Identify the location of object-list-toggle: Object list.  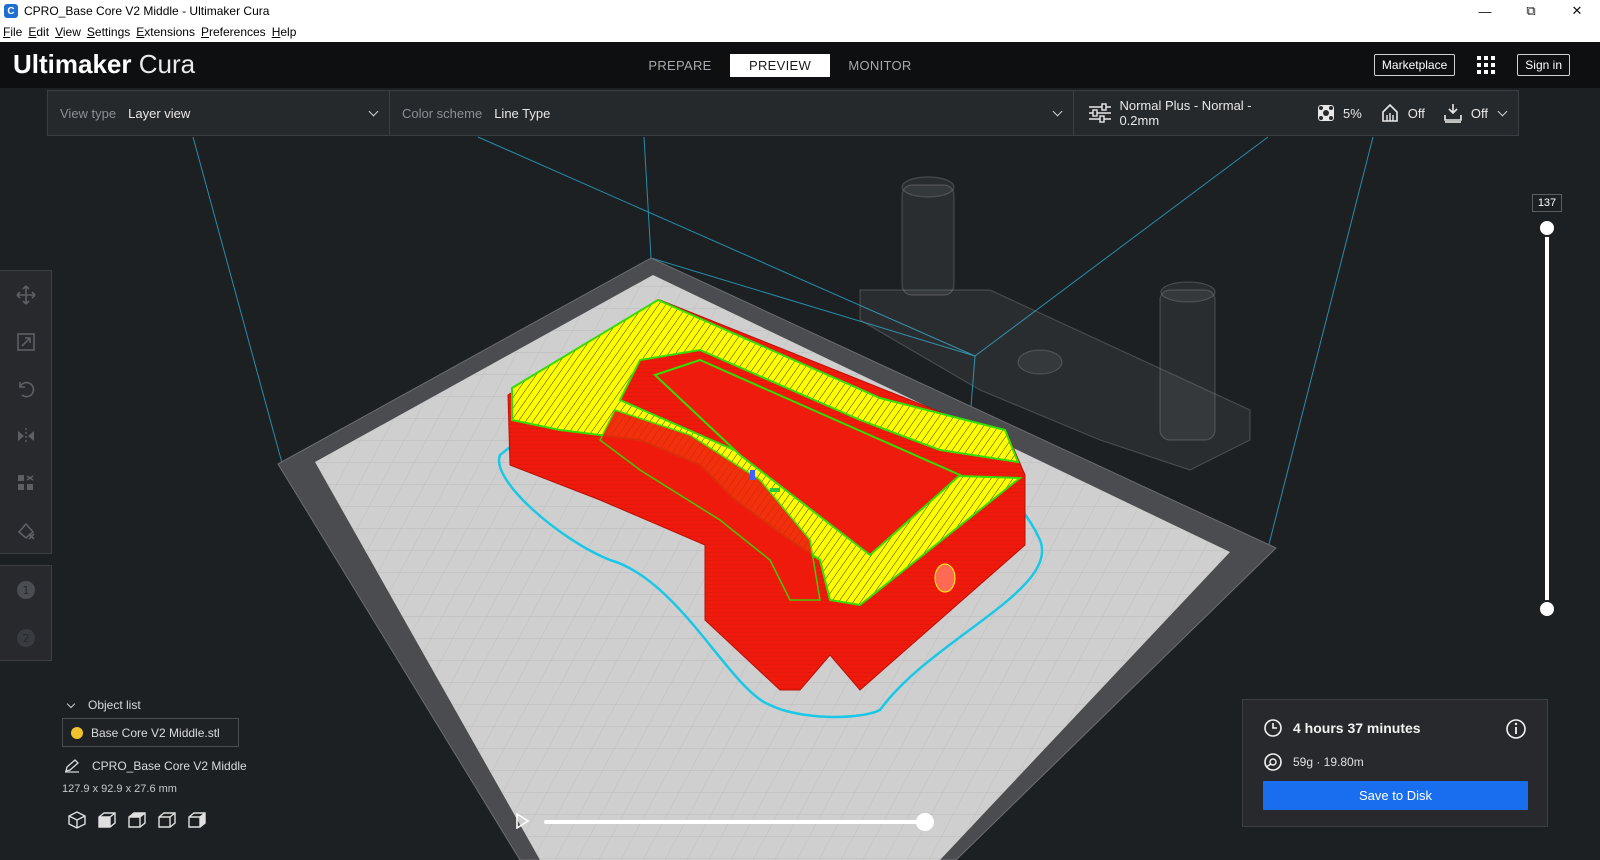
(156, 705).